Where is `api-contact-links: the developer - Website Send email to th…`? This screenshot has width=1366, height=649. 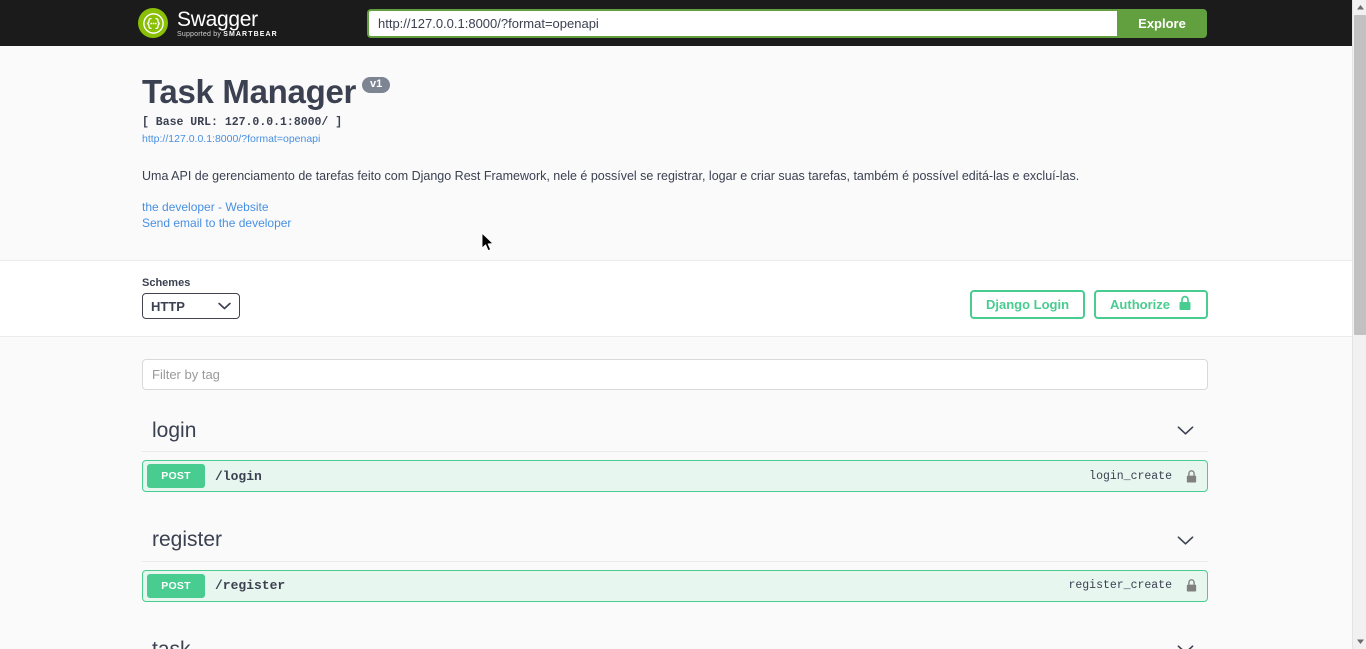 api-contact-links: the developer - Website Send email to th… is located at coordinates (675, 215).